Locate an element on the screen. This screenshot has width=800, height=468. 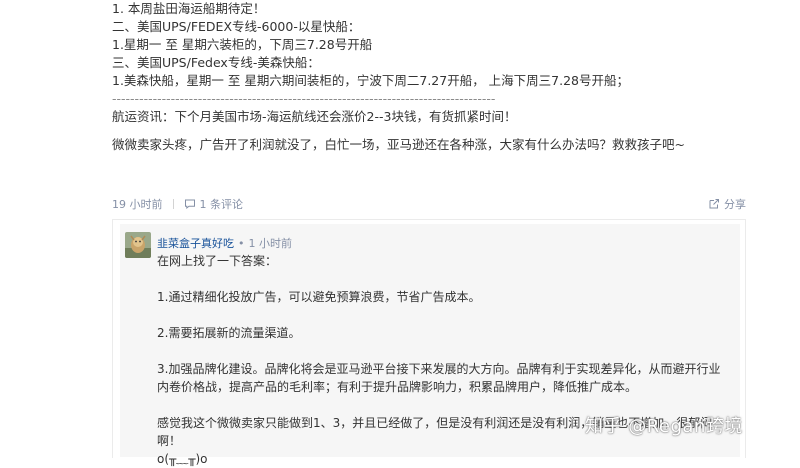
reply-paragraph: 1.通过精细化投放广告，可以避免预算浪费，节省广告成本。 is located at coordinates (319, 297).